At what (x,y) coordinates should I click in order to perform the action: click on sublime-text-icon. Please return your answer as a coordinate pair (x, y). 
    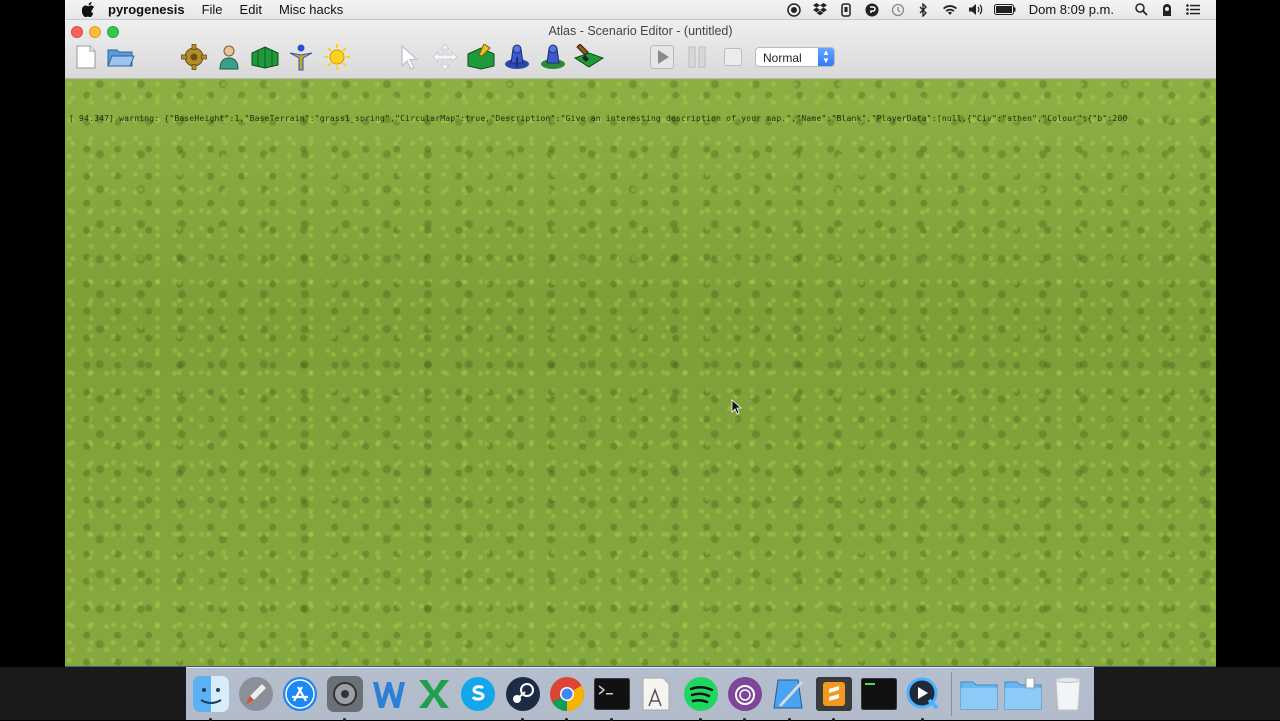
    Looking at the image, I should click on (834, 694).